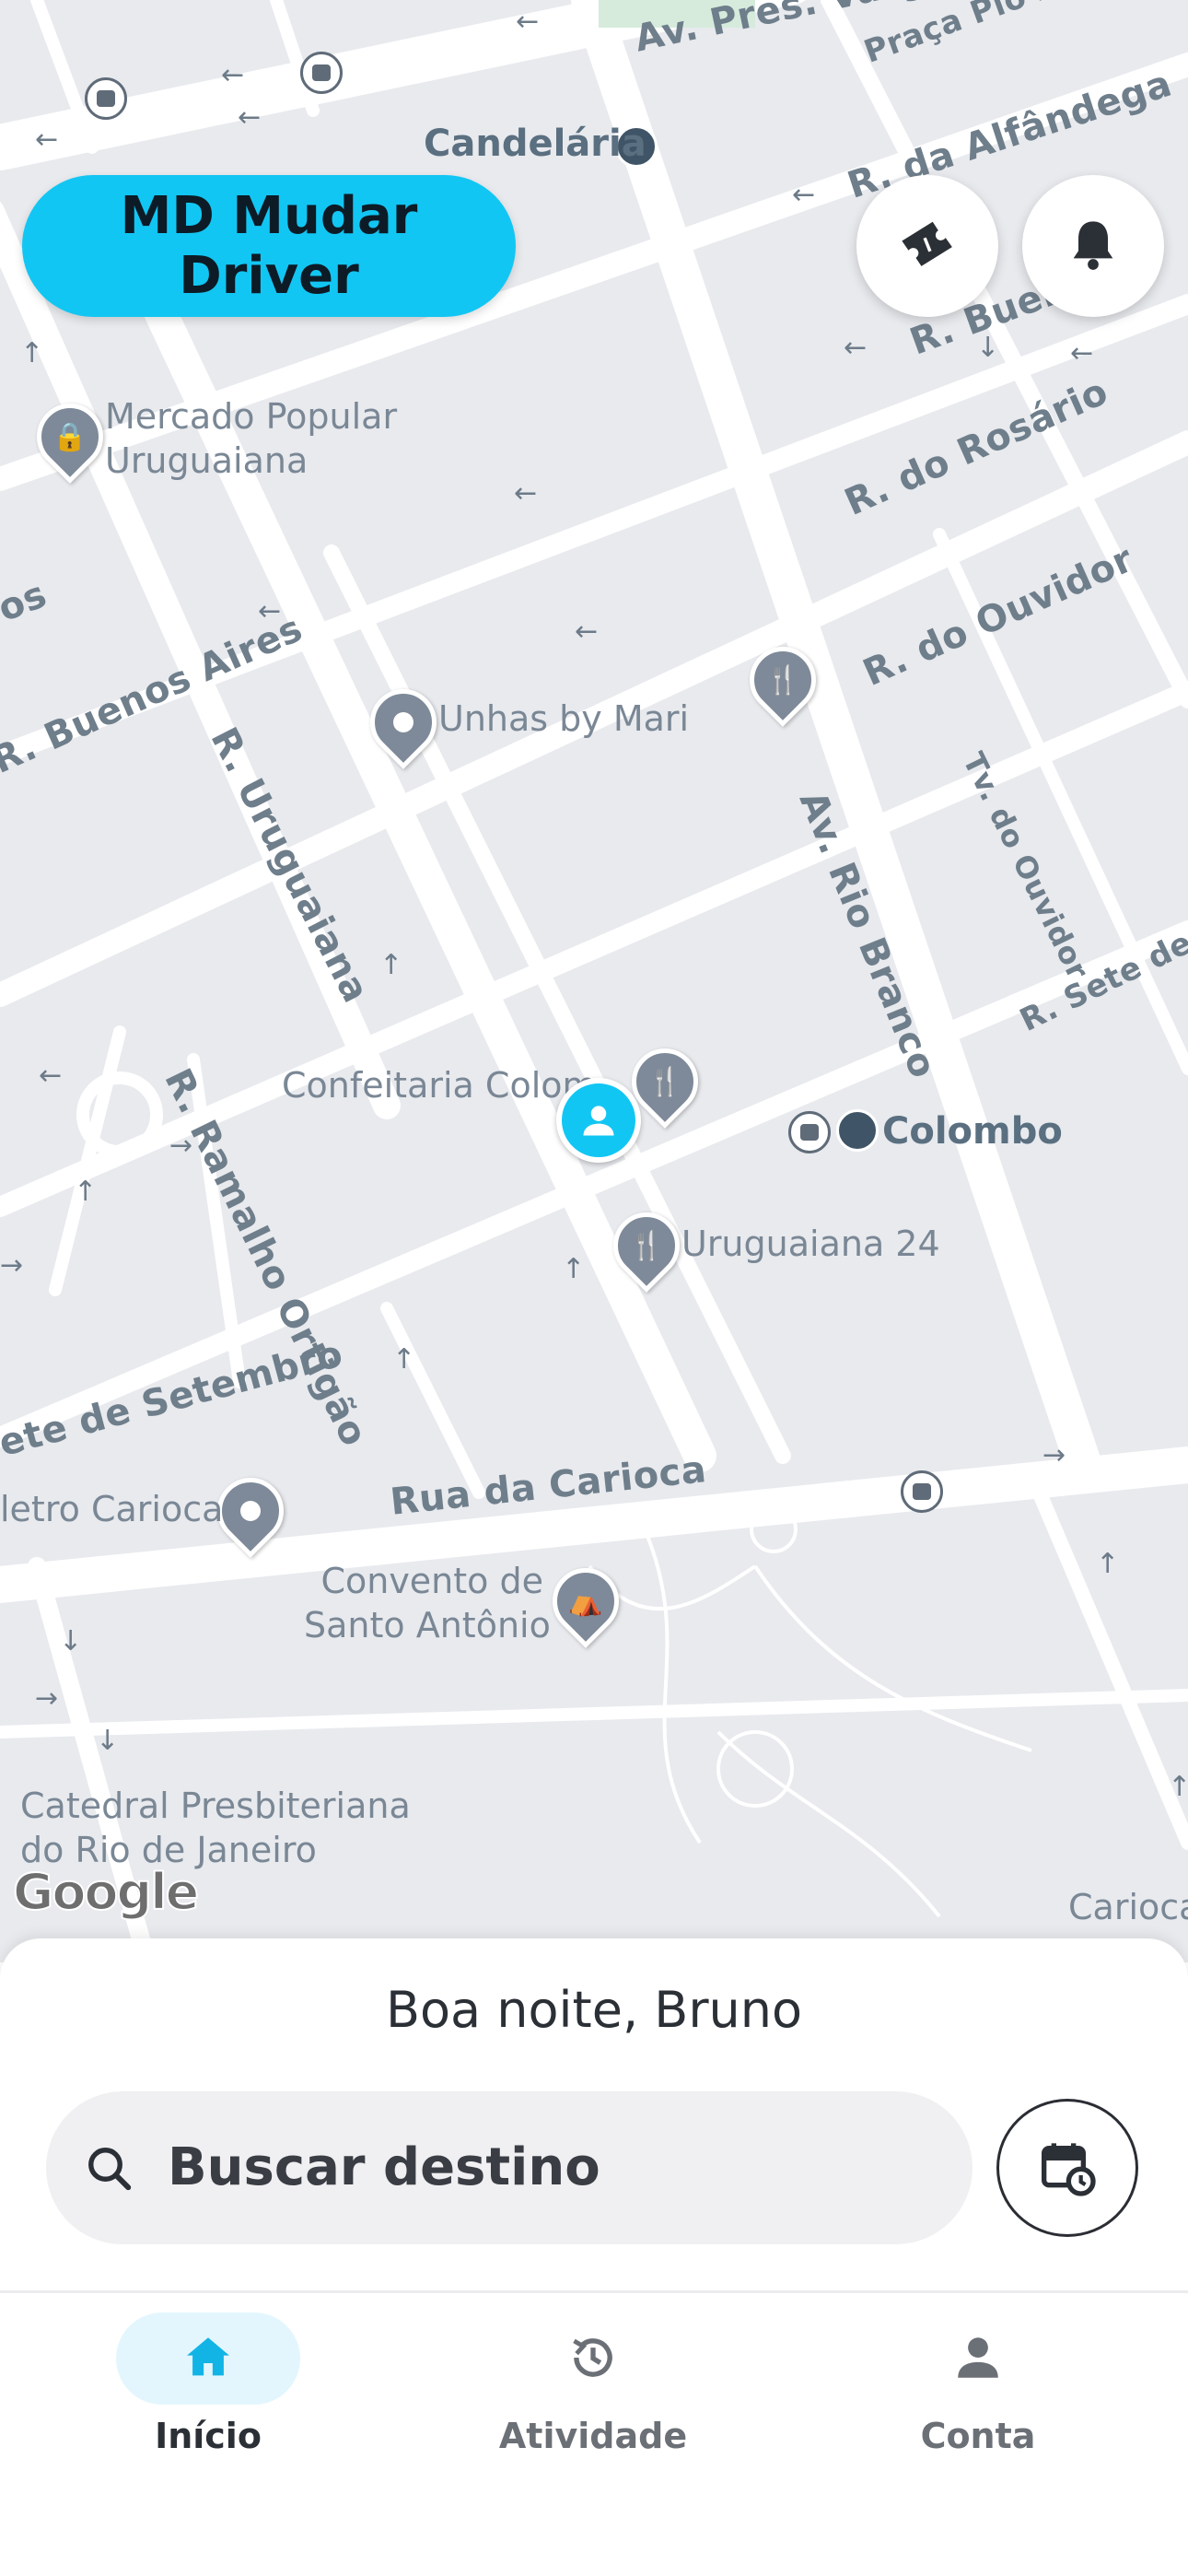 The width and height of the screenshot is (1188, 2576). Describe the element at coordinates (593, 2386) in the screenshot. I see `nav-tab-atividade: Atividade` at that location.